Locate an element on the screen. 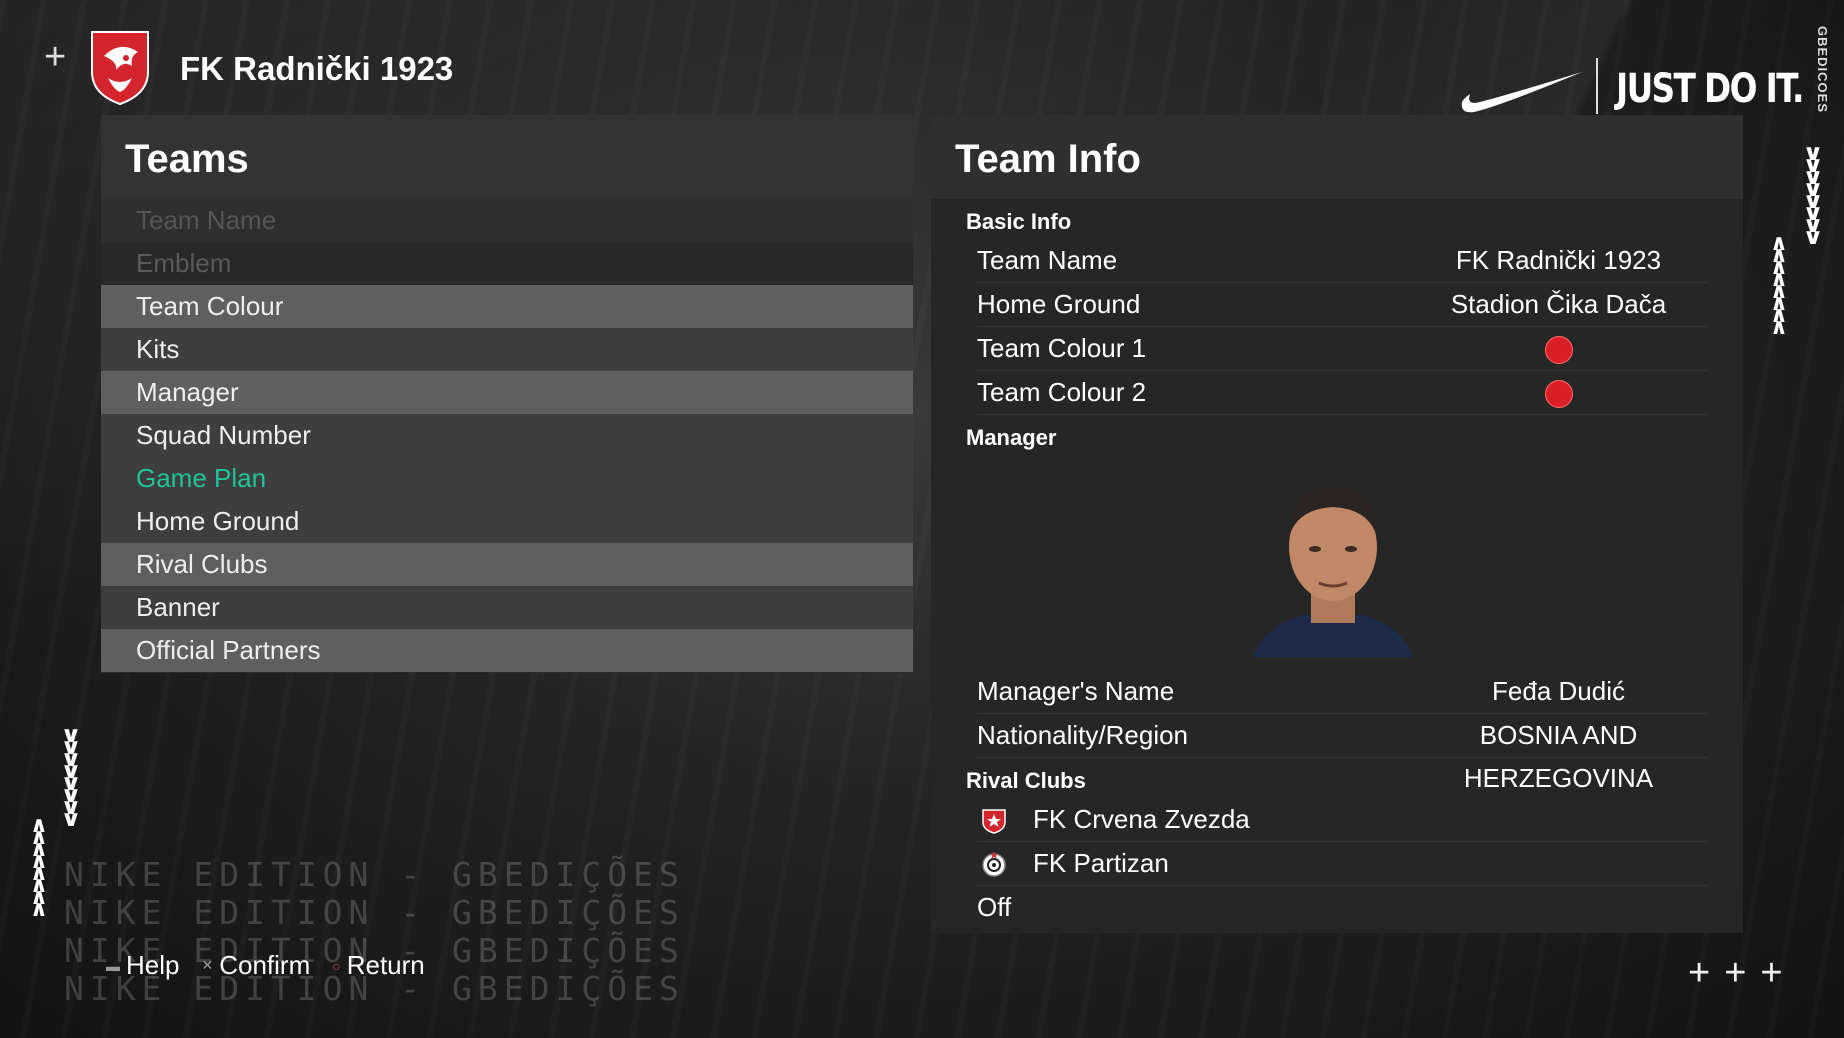  rival-status: Off is located at coordinates (994, 907).